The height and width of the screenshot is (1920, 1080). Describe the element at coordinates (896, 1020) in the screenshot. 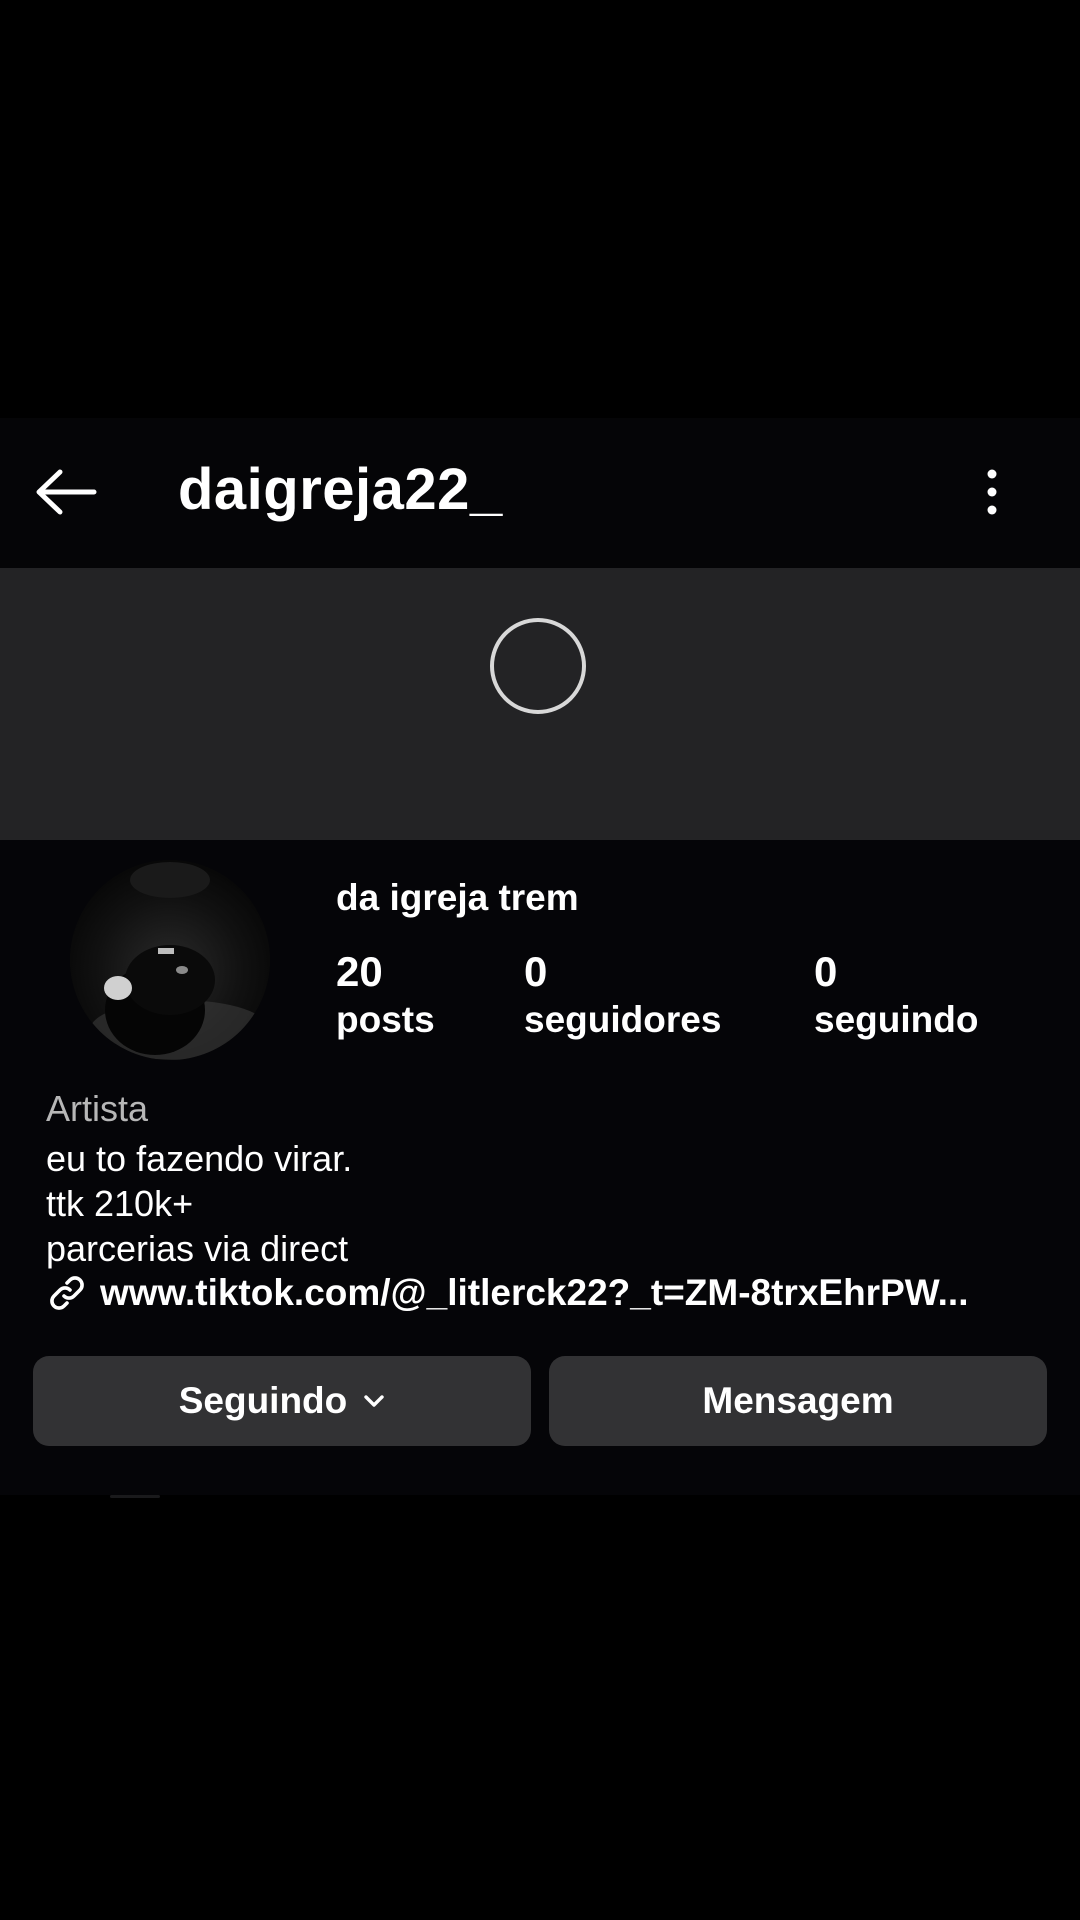

I see `following-label: seguindo` at that location.